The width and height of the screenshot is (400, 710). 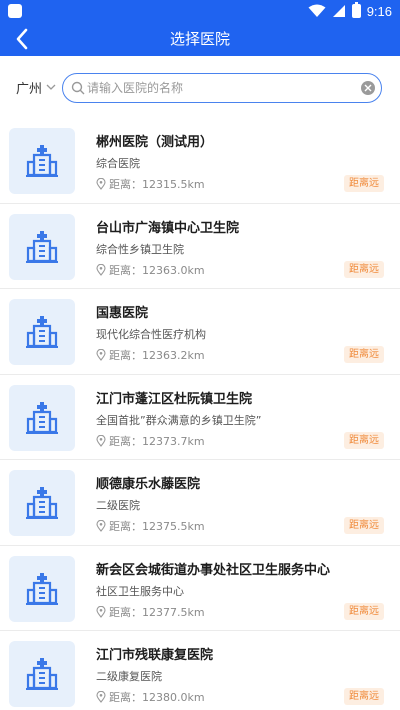 What do you see at coordinates (338, 11) in the screenshot?
I see `signal-icon` at bounding box center [338, 11].